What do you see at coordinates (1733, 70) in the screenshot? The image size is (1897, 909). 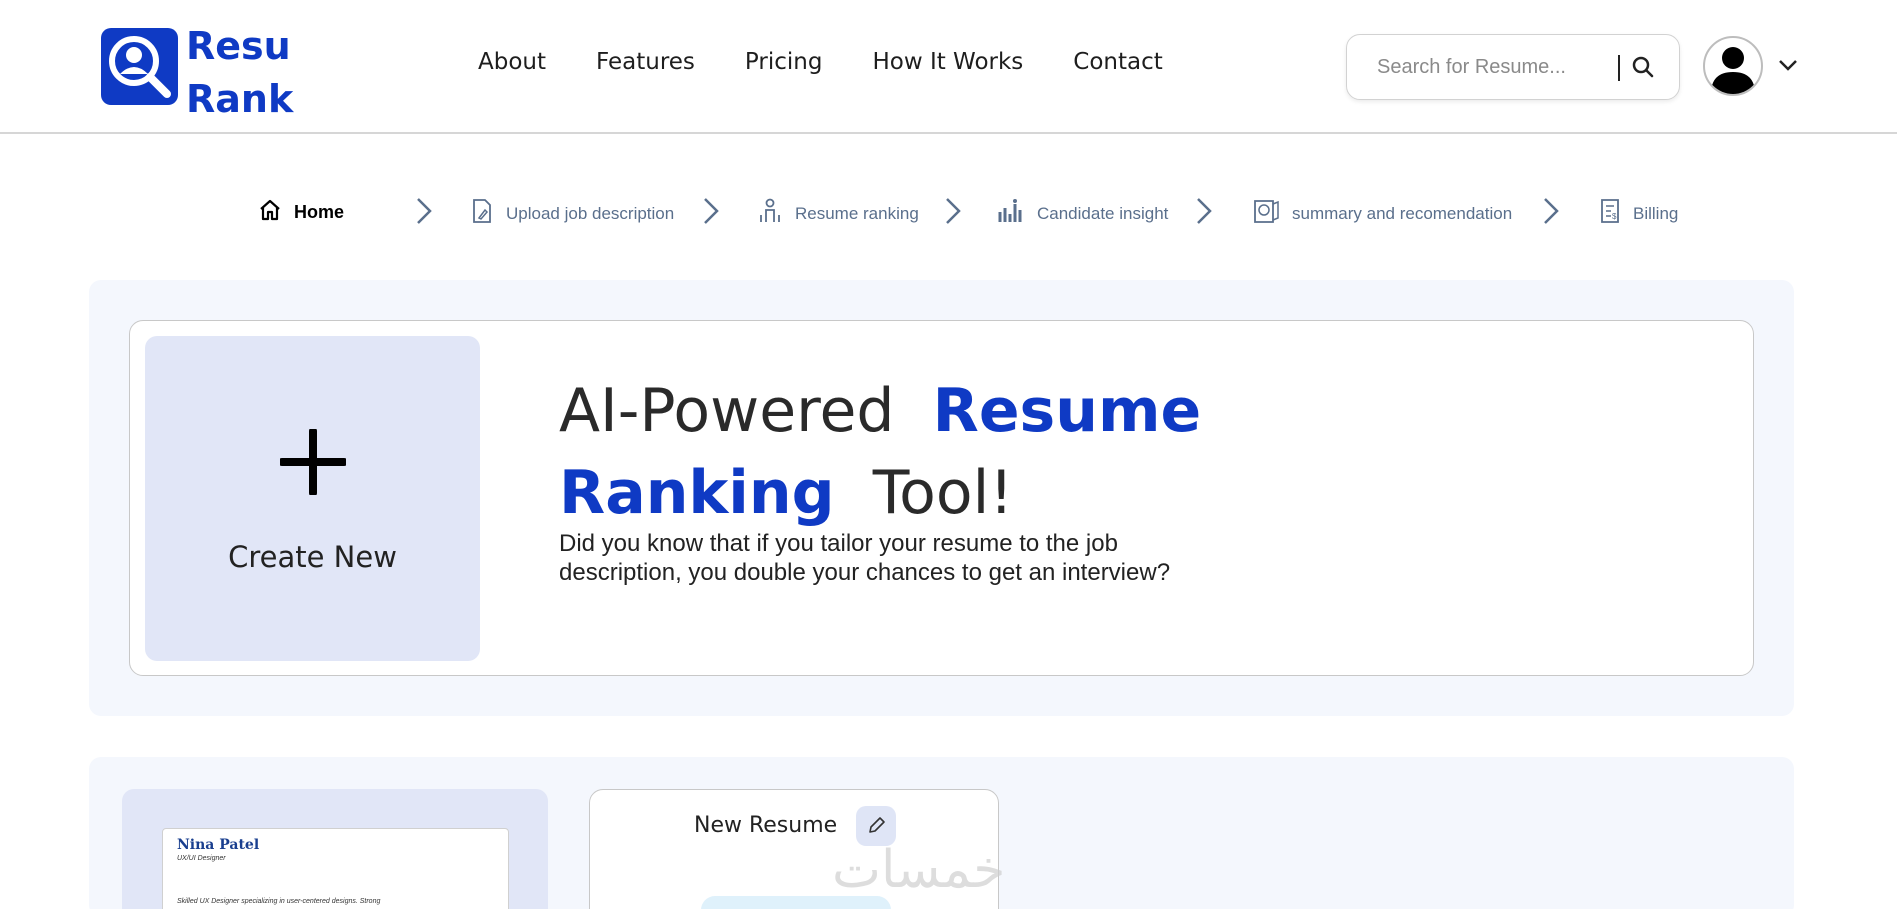 I see `user-icon` at bounding box center [1733, 70].